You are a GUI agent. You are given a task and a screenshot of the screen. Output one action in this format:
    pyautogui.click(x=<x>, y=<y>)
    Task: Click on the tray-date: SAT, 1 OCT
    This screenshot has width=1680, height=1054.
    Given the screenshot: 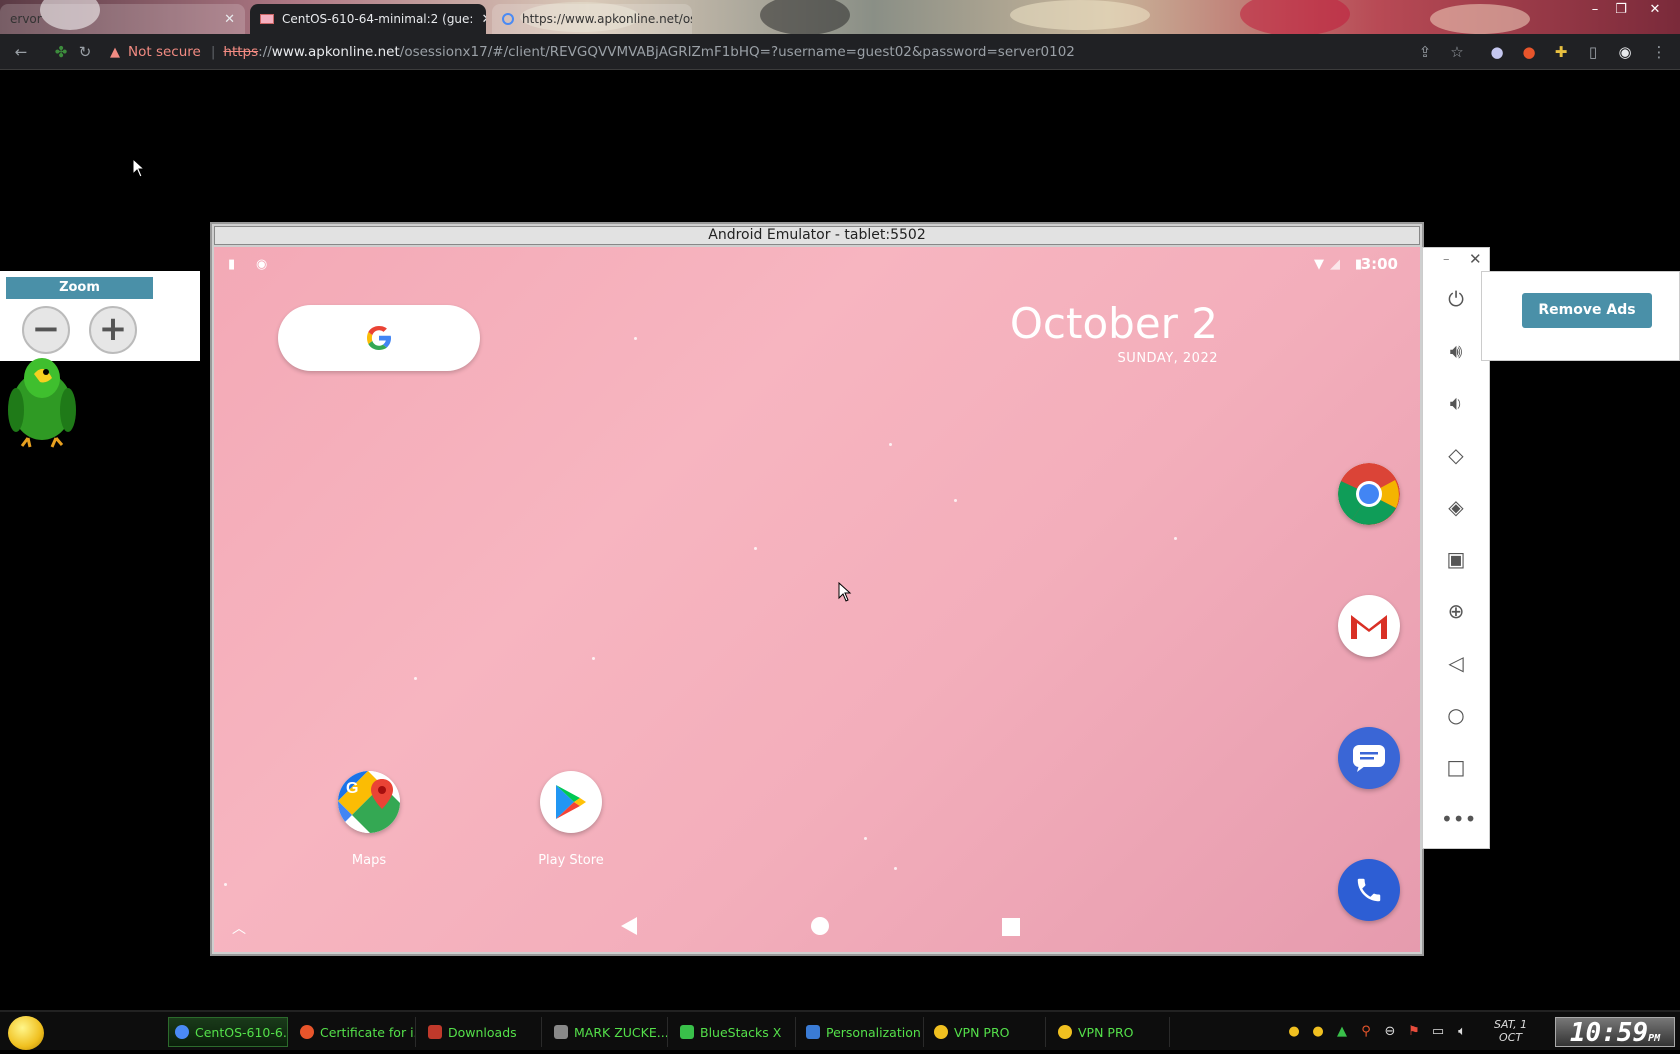 What is the action you would take?
    pyautogui.click(x=1510, y=1031)
    